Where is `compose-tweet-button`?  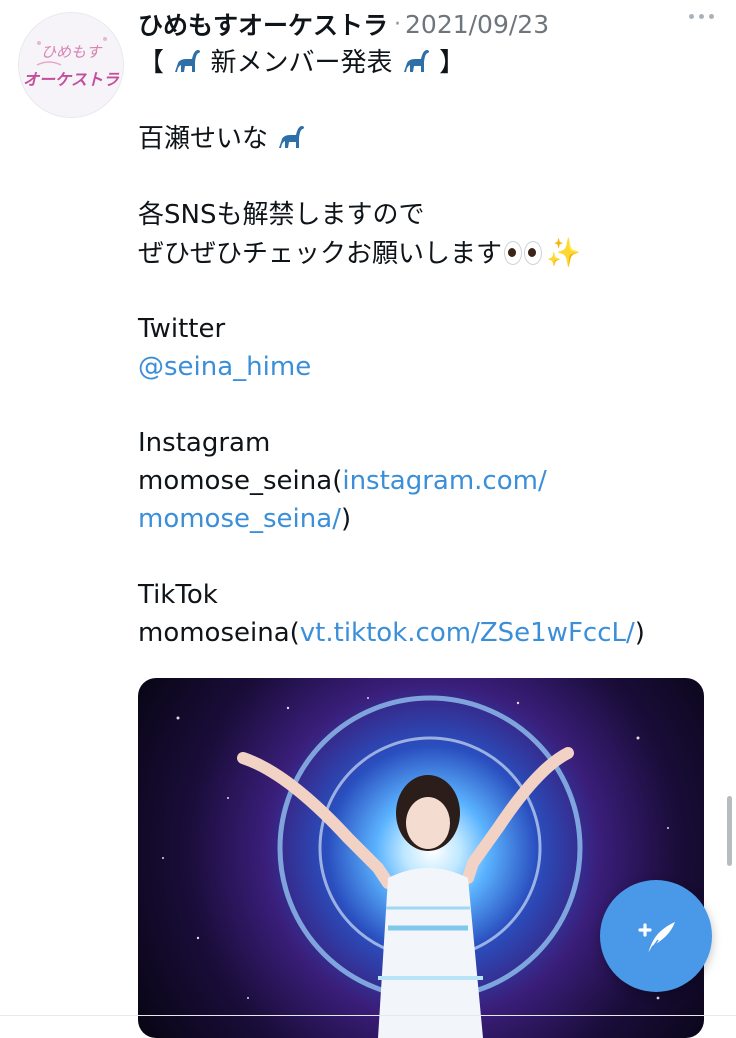 compose-tweet-button is located at coordinates (656, 936).